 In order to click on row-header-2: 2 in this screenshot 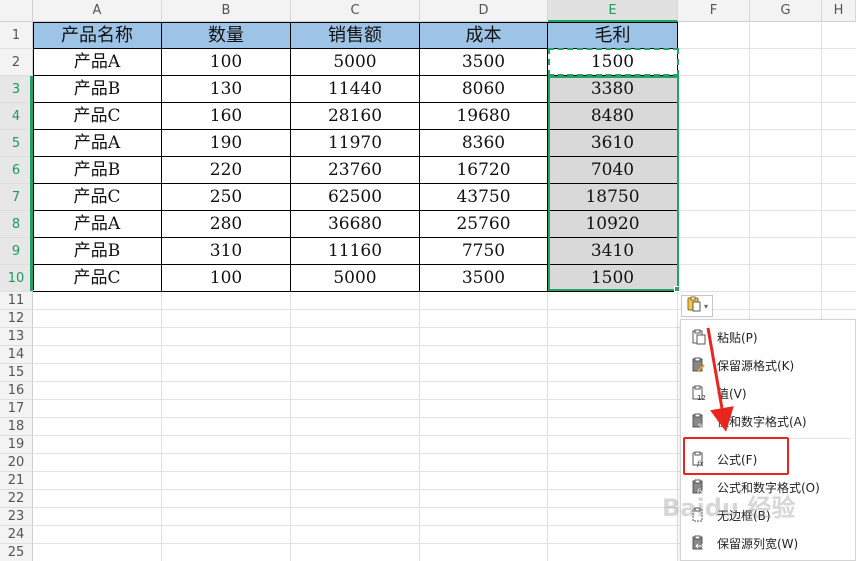, I will do `click(16, 62)`.